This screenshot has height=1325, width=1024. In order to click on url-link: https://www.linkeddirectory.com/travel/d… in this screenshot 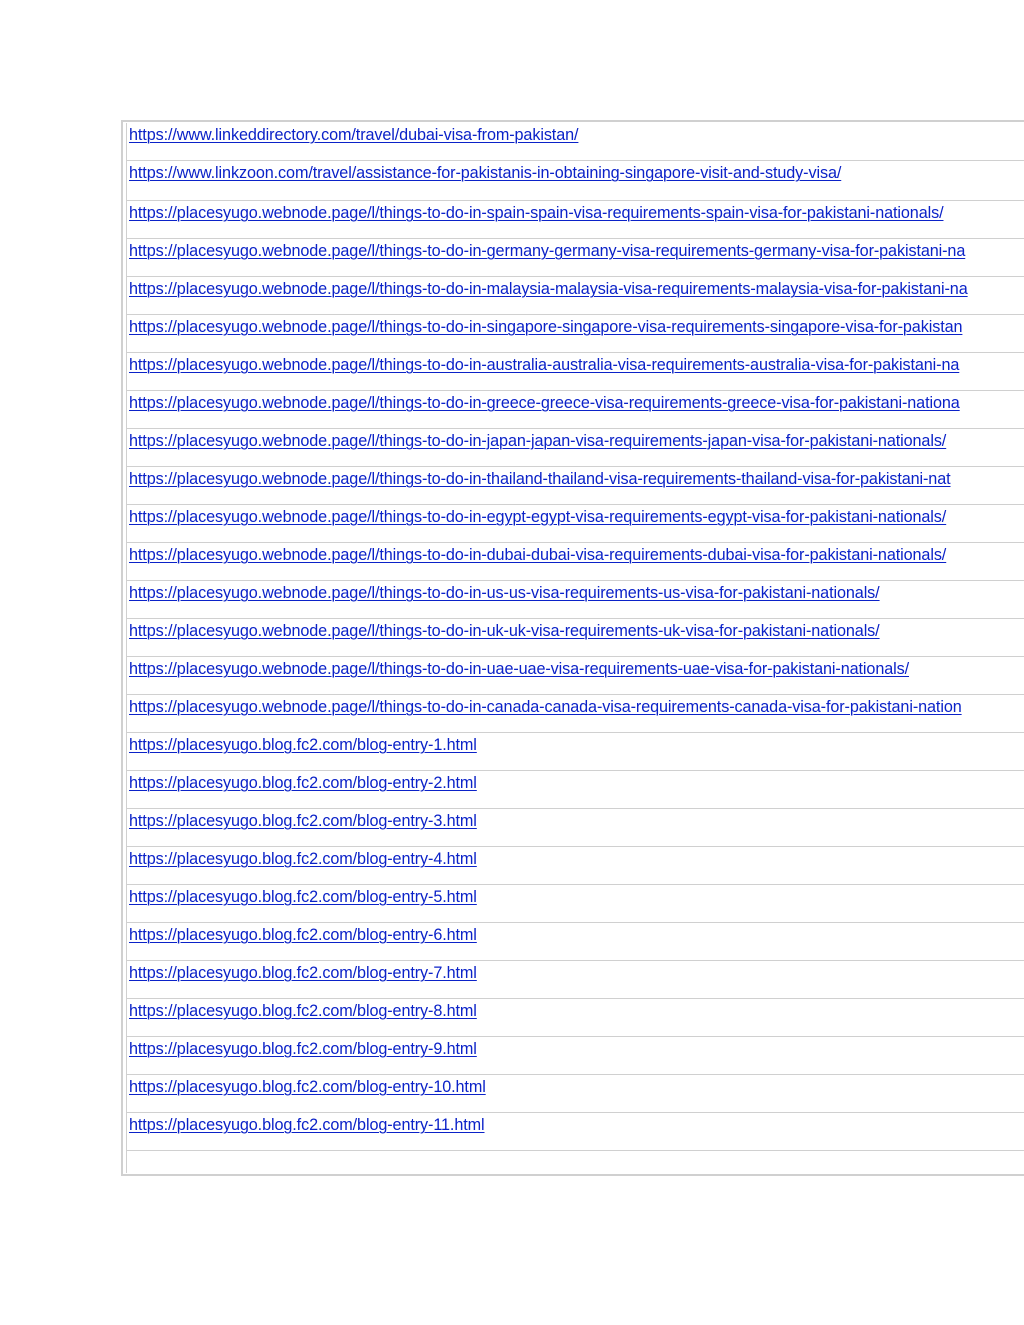, I will do `click(354, 135)`.